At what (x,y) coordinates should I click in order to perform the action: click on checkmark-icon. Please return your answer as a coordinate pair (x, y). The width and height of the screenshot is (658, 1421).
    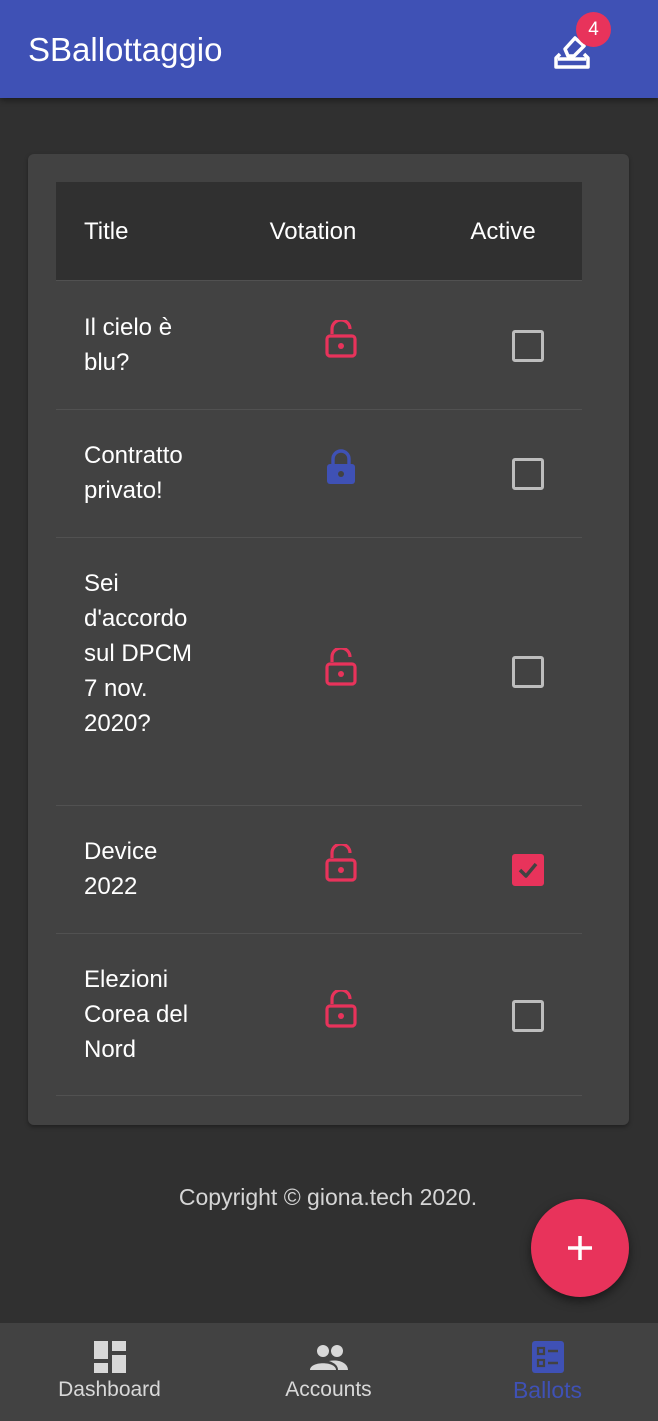
    Looking at the image, I should click on (528, 870).